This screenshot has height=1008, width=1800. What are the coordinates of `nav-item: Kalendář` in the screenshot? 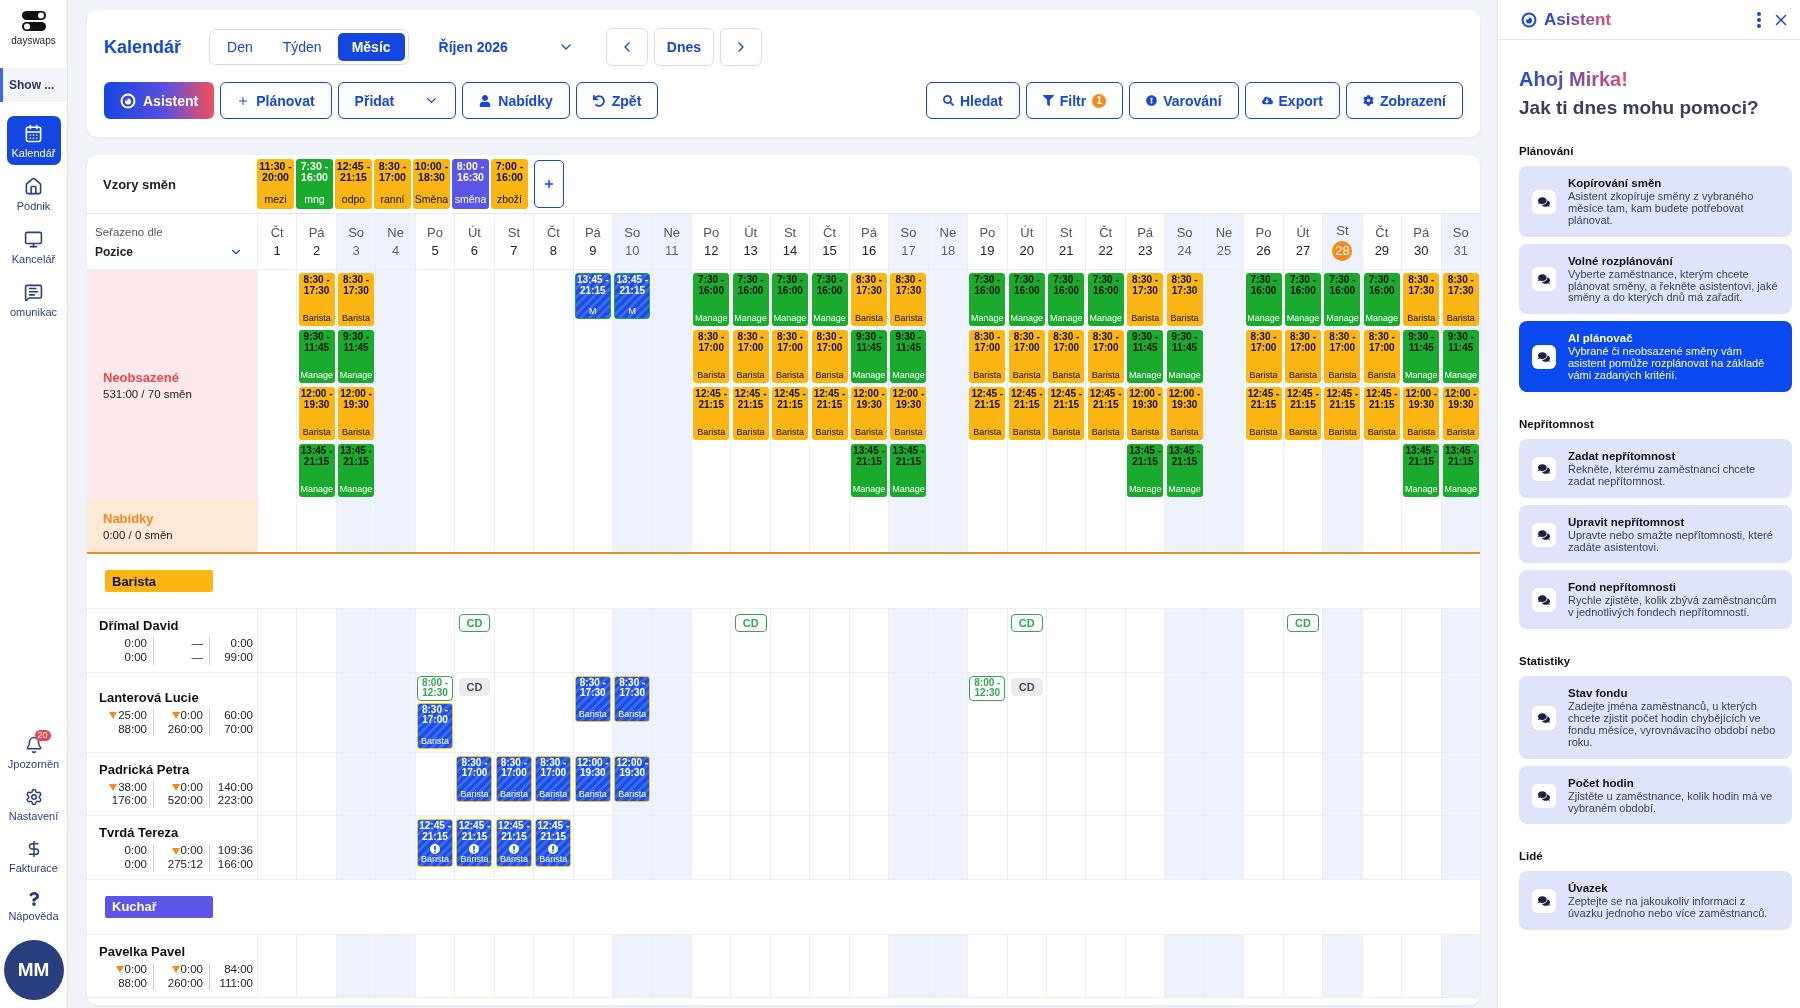 It's located at (33, 140).